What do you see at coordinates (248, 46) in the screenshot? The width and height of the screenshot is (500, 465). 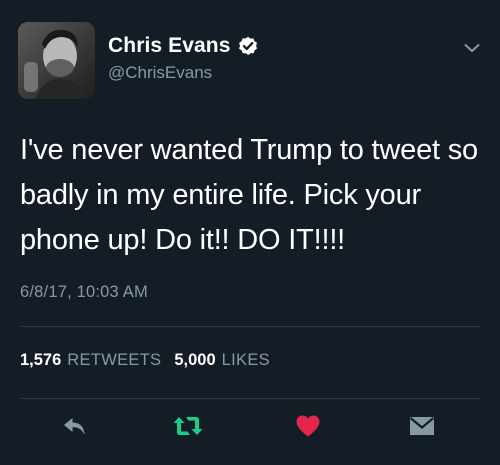 I see `verified-check-icon` at bounding box center [248, 46].